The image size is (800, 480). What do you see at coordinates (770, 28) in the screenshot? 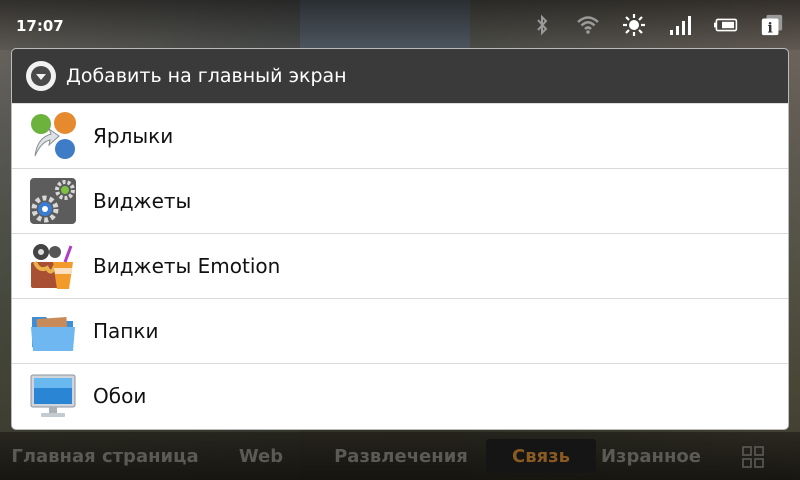
I see `svg-text: i` at bounding box center [770, 28].